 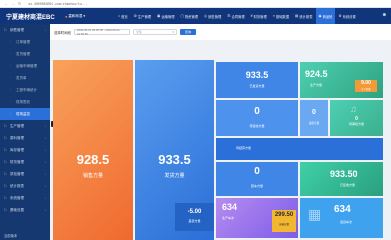 I want to click on sidebar-item-label: 系统管理, so click(x=17, y=197).